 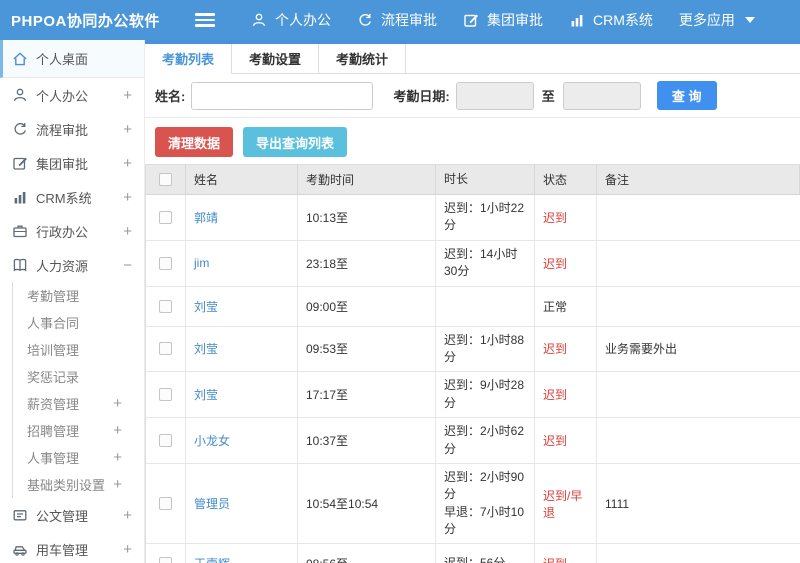 What do you see at coordinates (170, 96) in the screenshot?
I see `name-label: 姓名:` at bounding box center [170, 96].